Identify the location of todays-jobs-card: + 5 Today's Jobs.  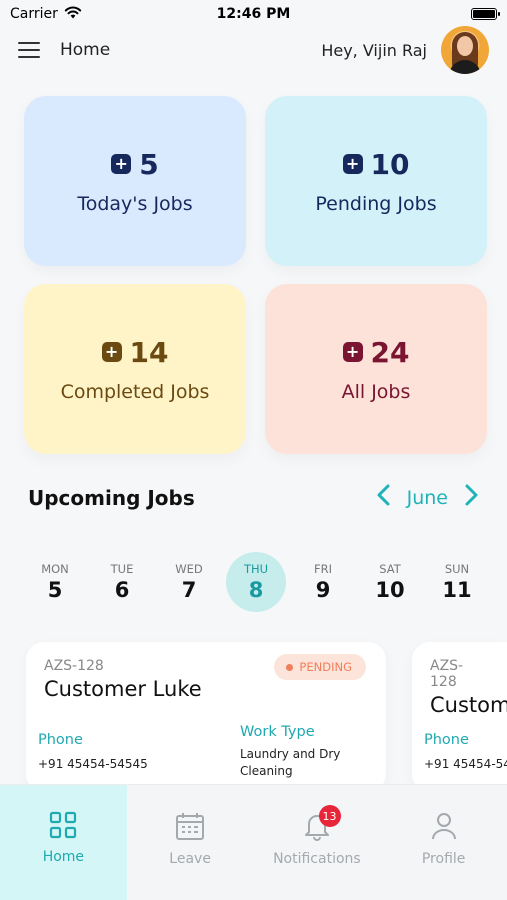
(135, 181).